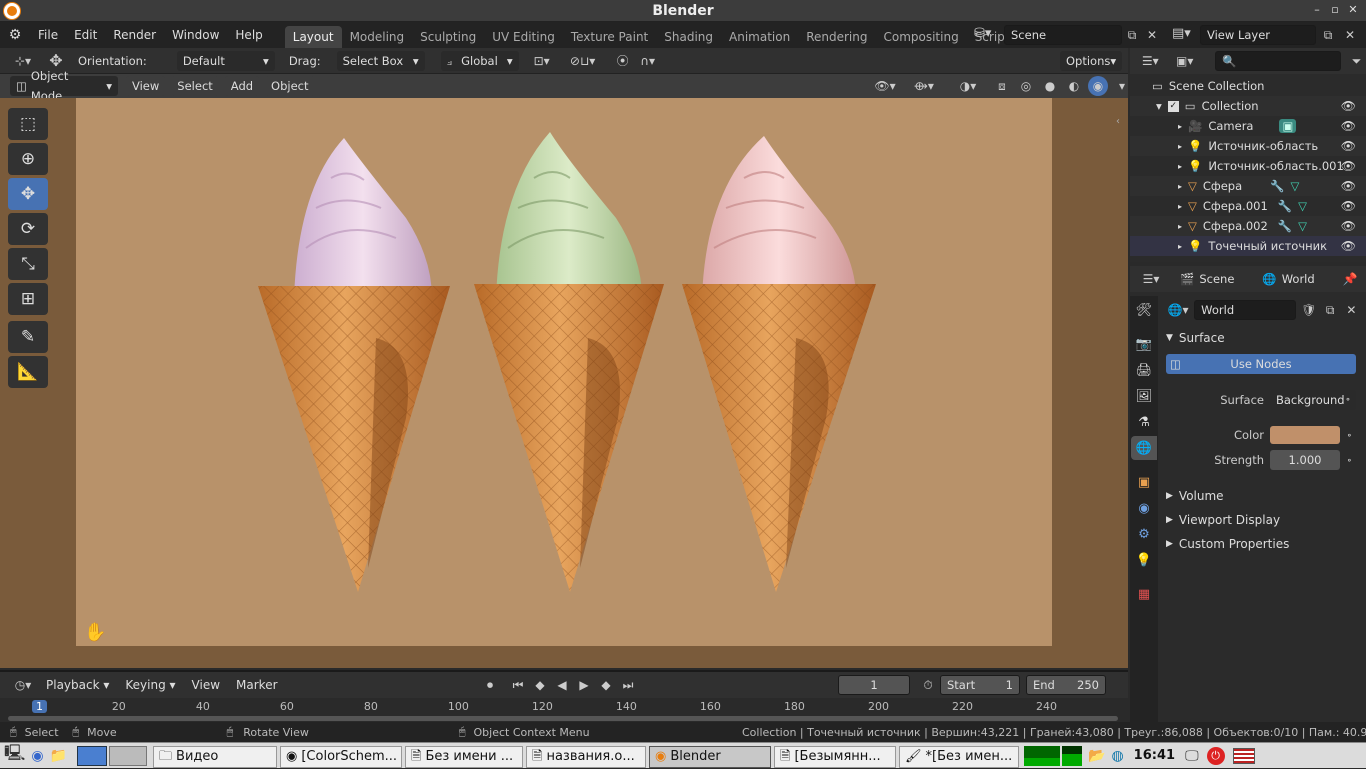 The width and height of the screenshot is (1366, 769). Describe the element at coordinates (58, 756) in the screenshot. I see `quicklaunch-files-icon: 📁` at that location.